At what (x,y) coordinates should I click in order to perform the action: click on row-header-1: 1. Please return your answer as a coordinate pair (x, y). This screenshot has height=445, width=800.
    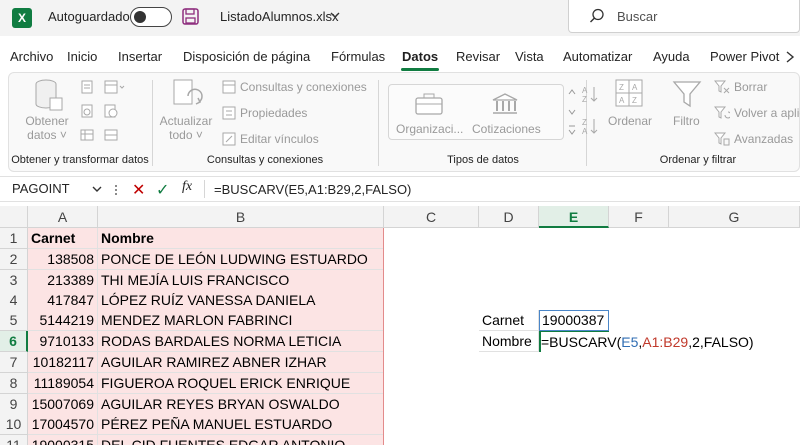
    Looking at the image, I should click on (14, 238).